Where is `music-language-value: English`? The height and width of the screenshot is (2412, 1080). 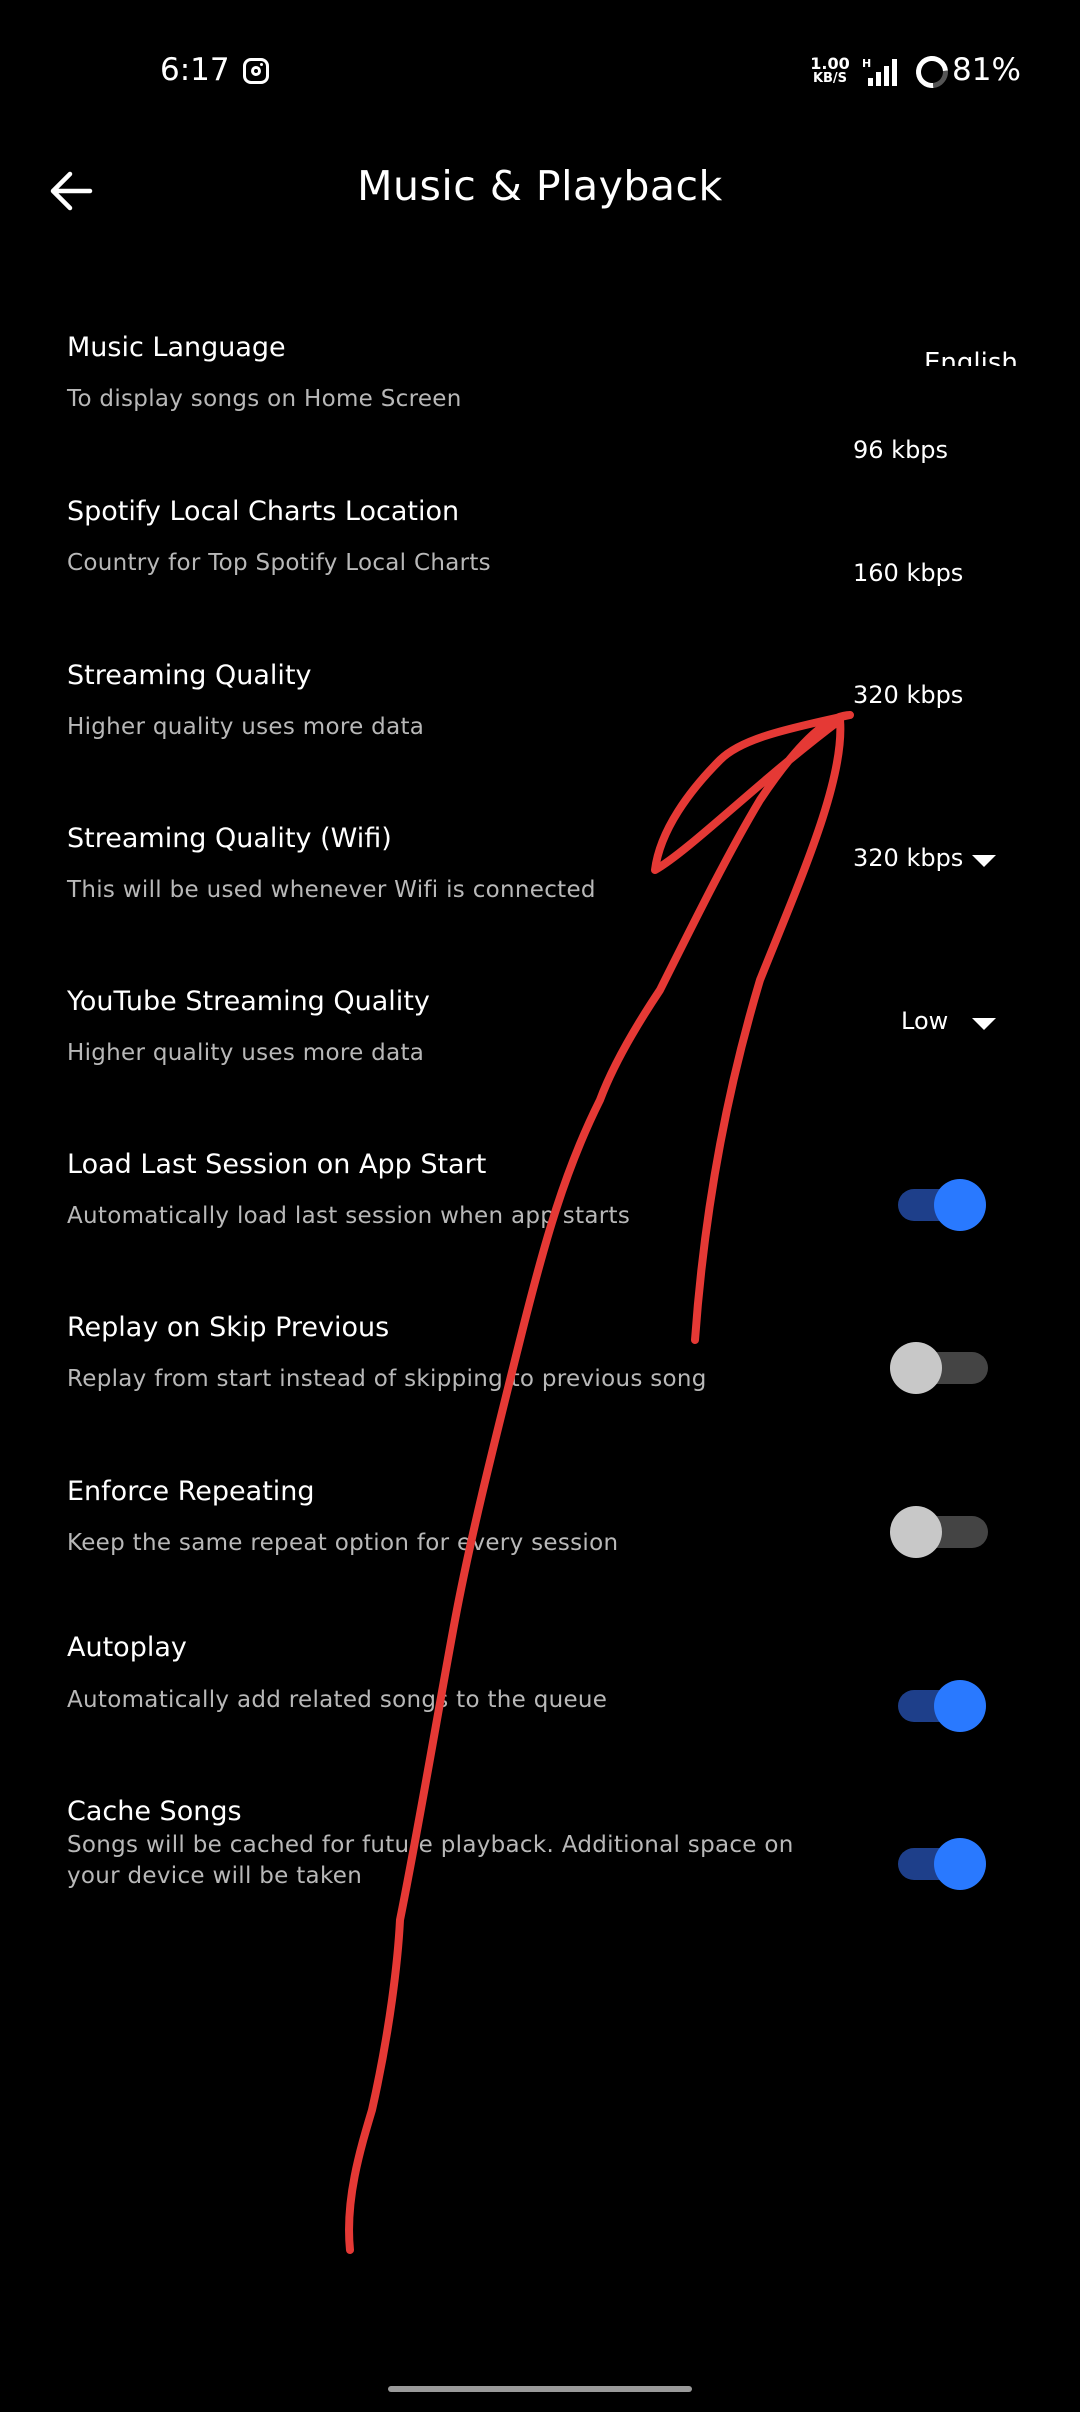
music-language-value: English is located at coordinates (970, 354).